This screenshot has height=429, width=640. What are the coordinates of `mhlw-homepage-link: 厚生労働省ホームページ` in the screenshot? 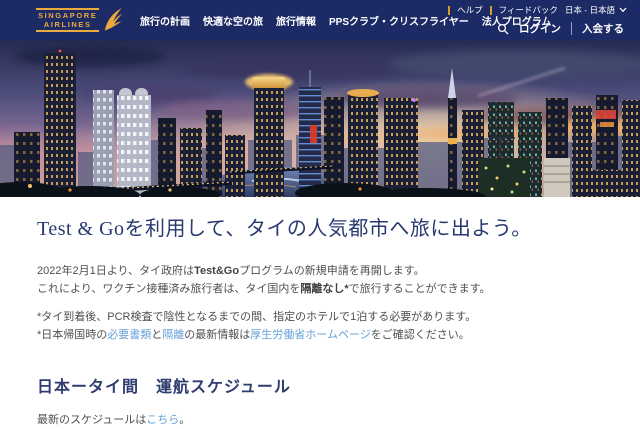 It's located at (310, 335).